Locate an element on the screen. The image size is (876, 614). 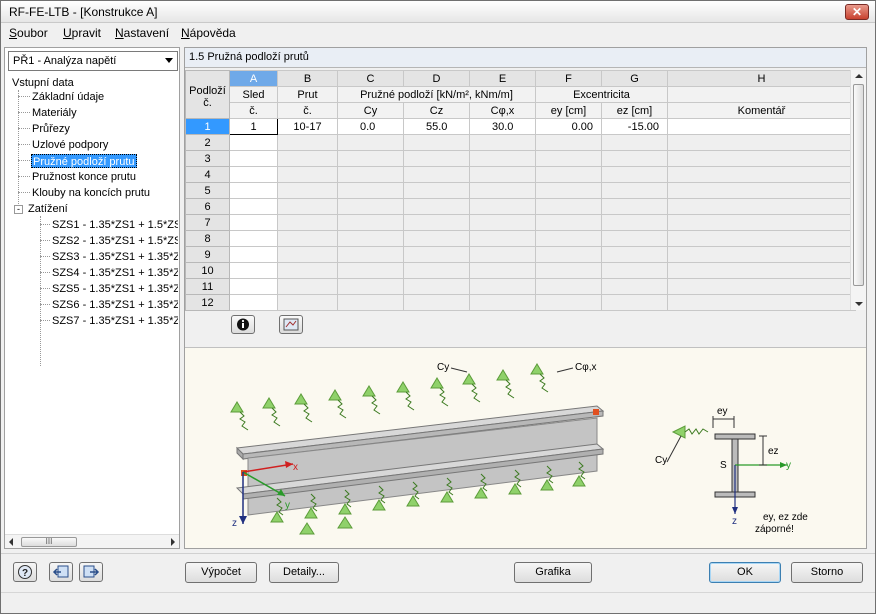
tree-item-load-combination: SZS7 - 1.35*ZS1 + 1.35*ZS2 is located at coordinates (115, 321).